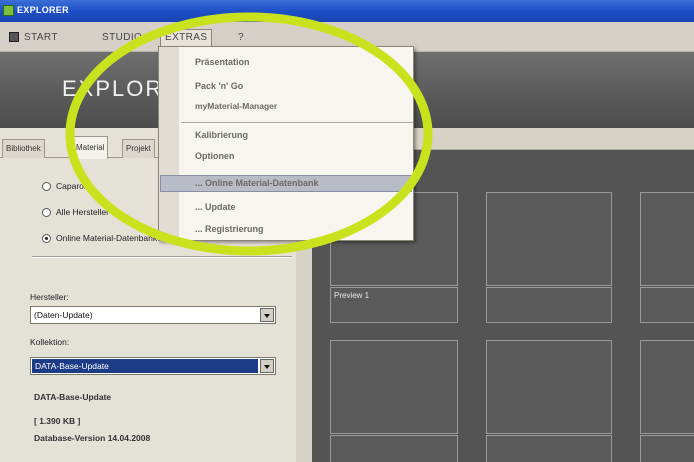 This screenshot has width=694, height=462. I want to click on separator, so click(162, 257).